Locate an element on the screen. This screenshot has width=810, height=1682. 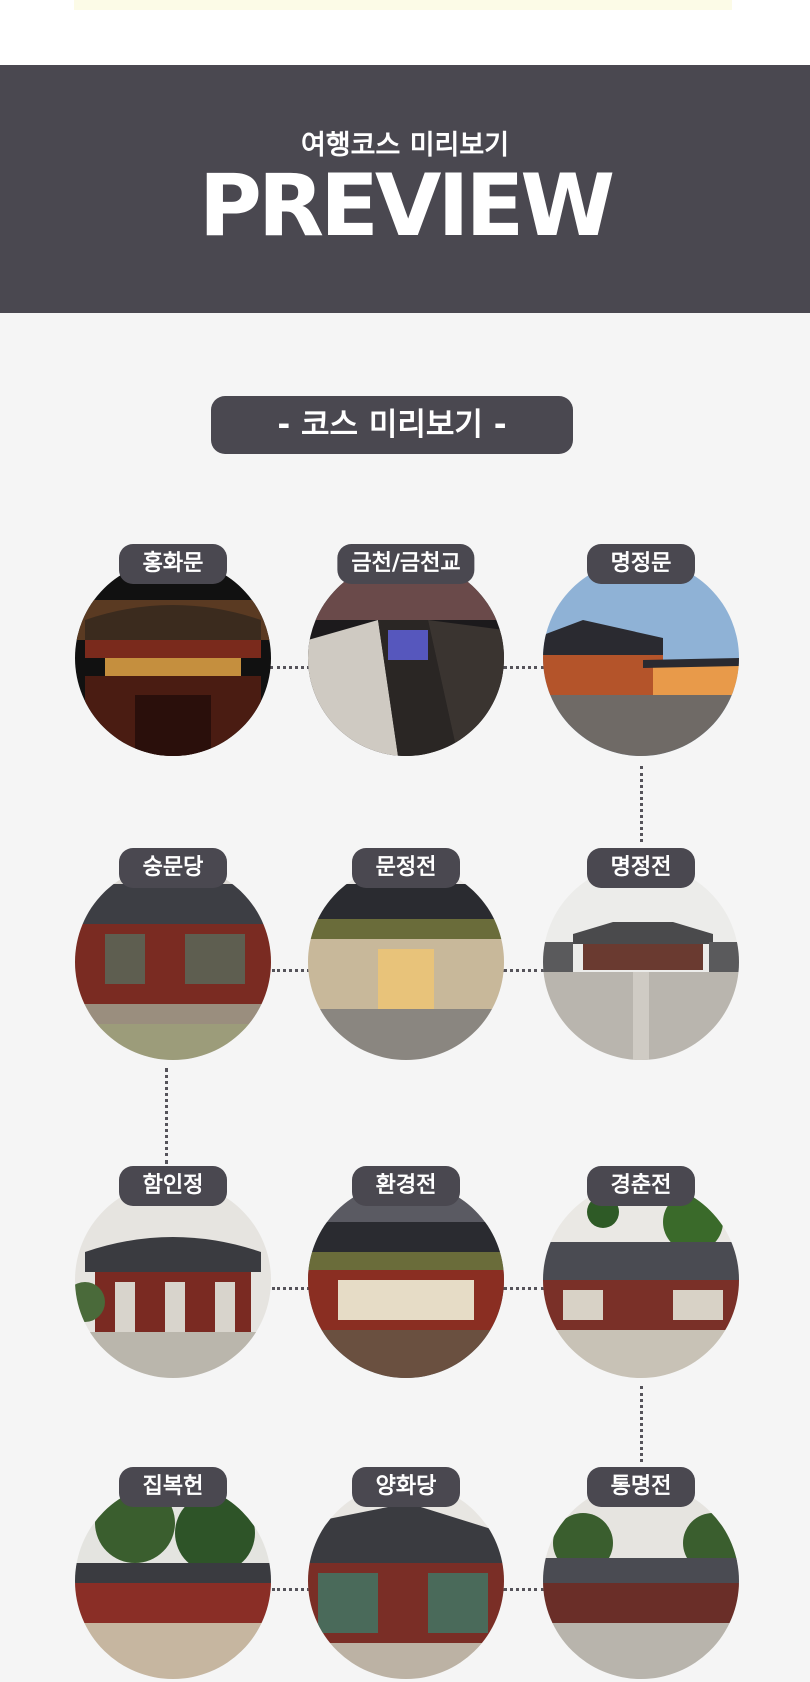
stop-label: 명정전 is located at coordinates (641, 868).